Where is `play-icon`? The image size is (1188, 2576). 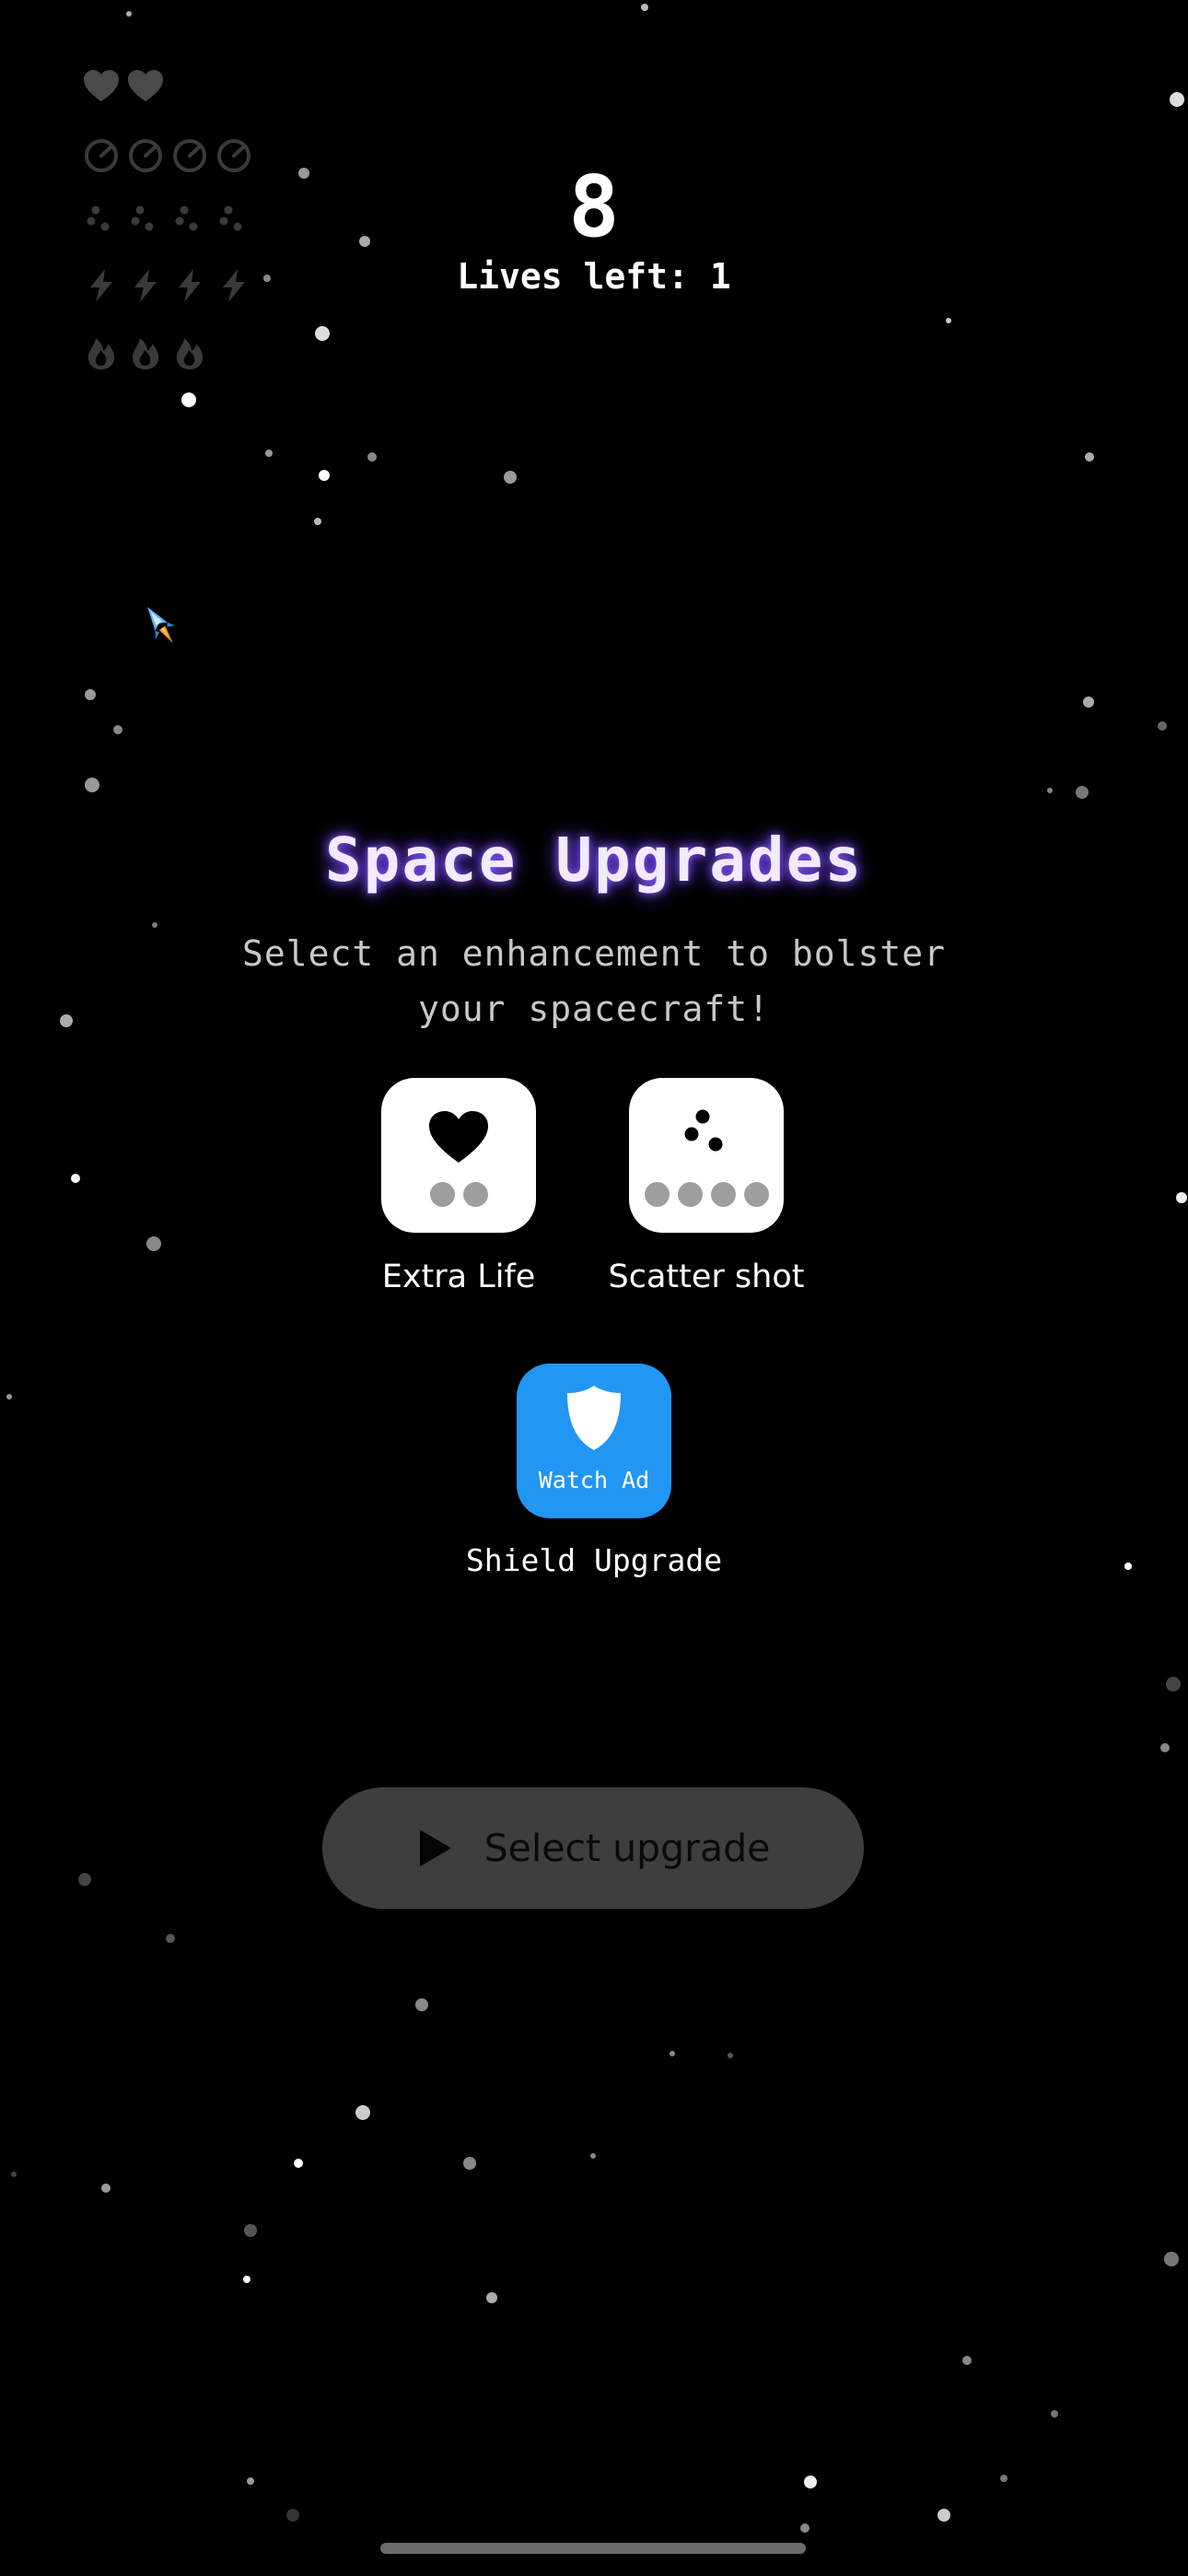 play-icon is located at coordinates (435, 1849).